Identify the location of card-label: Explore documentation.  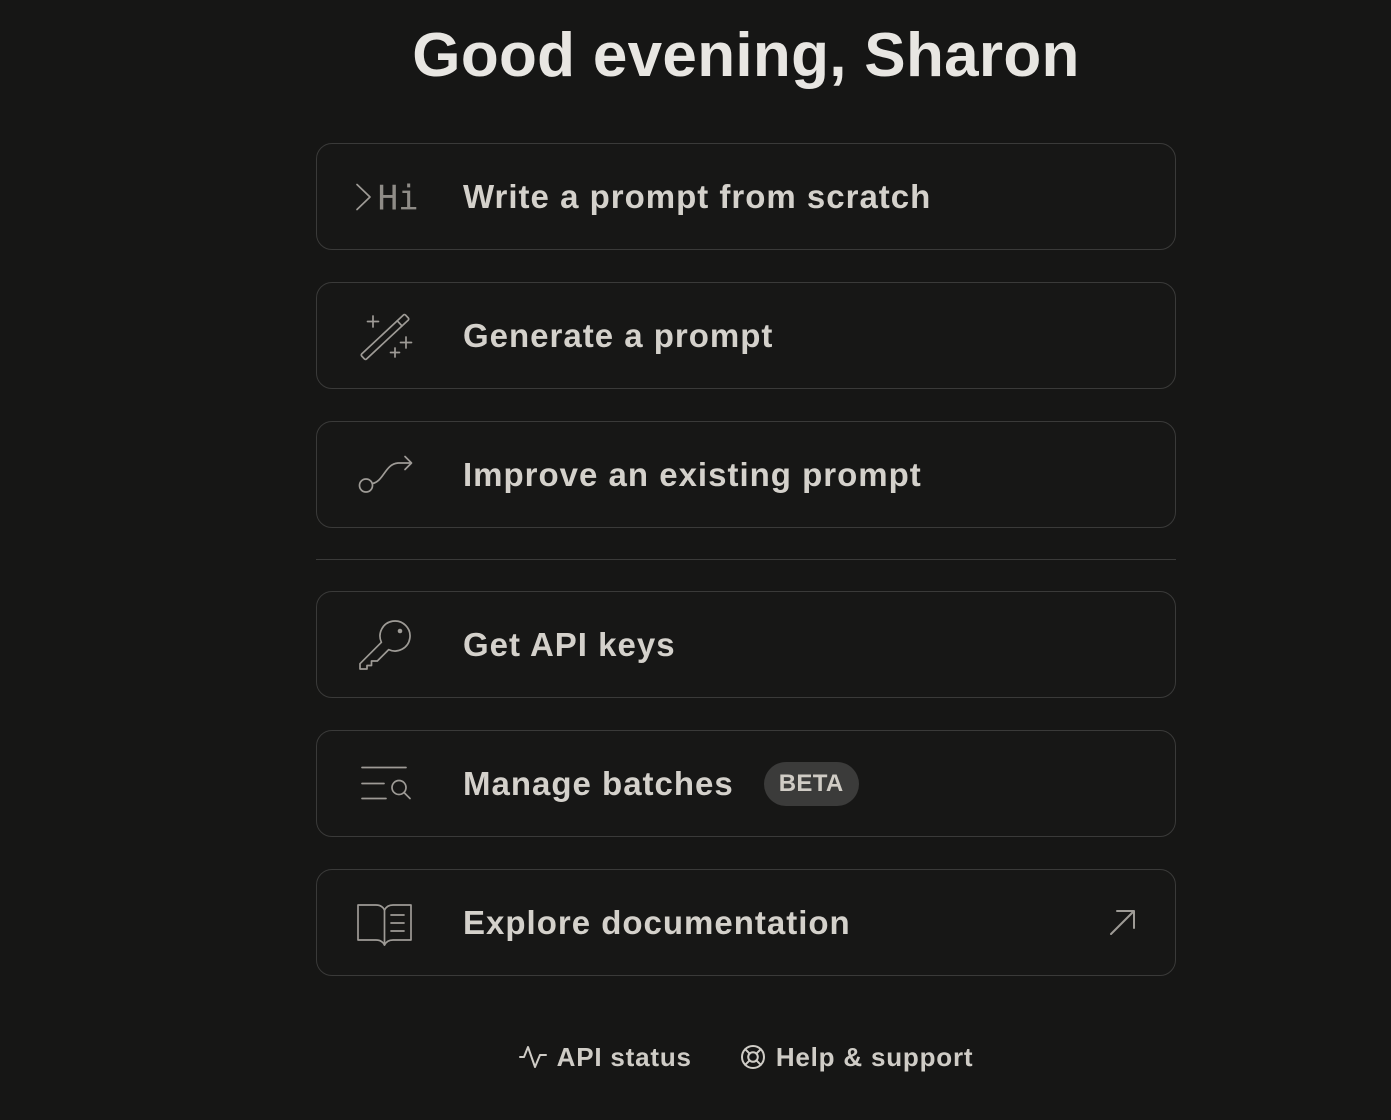
(657, 922).